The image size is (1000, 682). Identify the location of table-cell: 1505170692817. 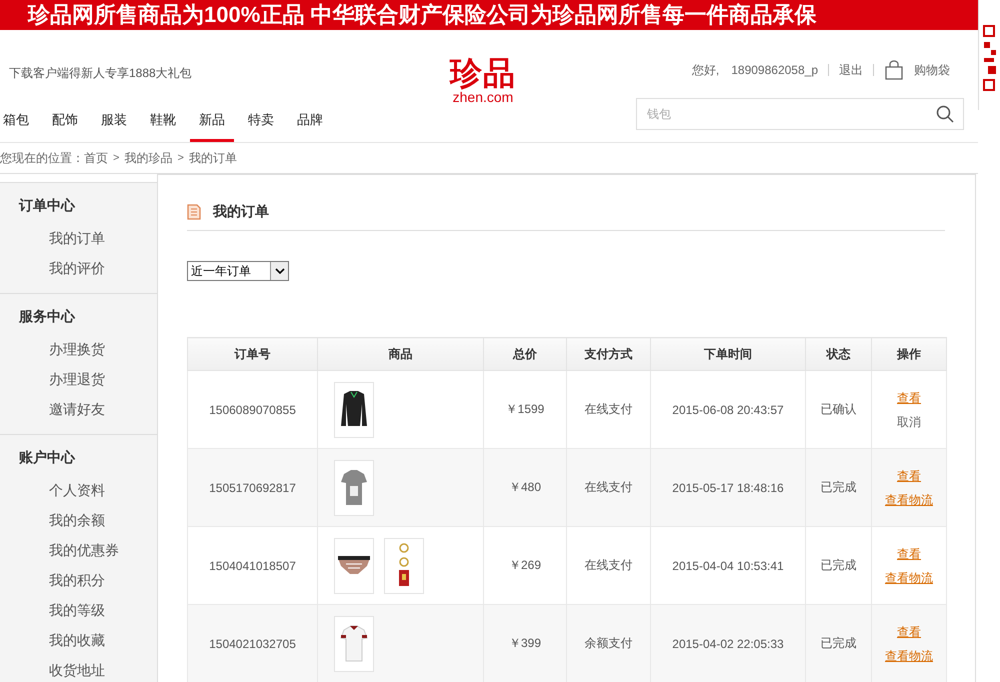
(253, 487).